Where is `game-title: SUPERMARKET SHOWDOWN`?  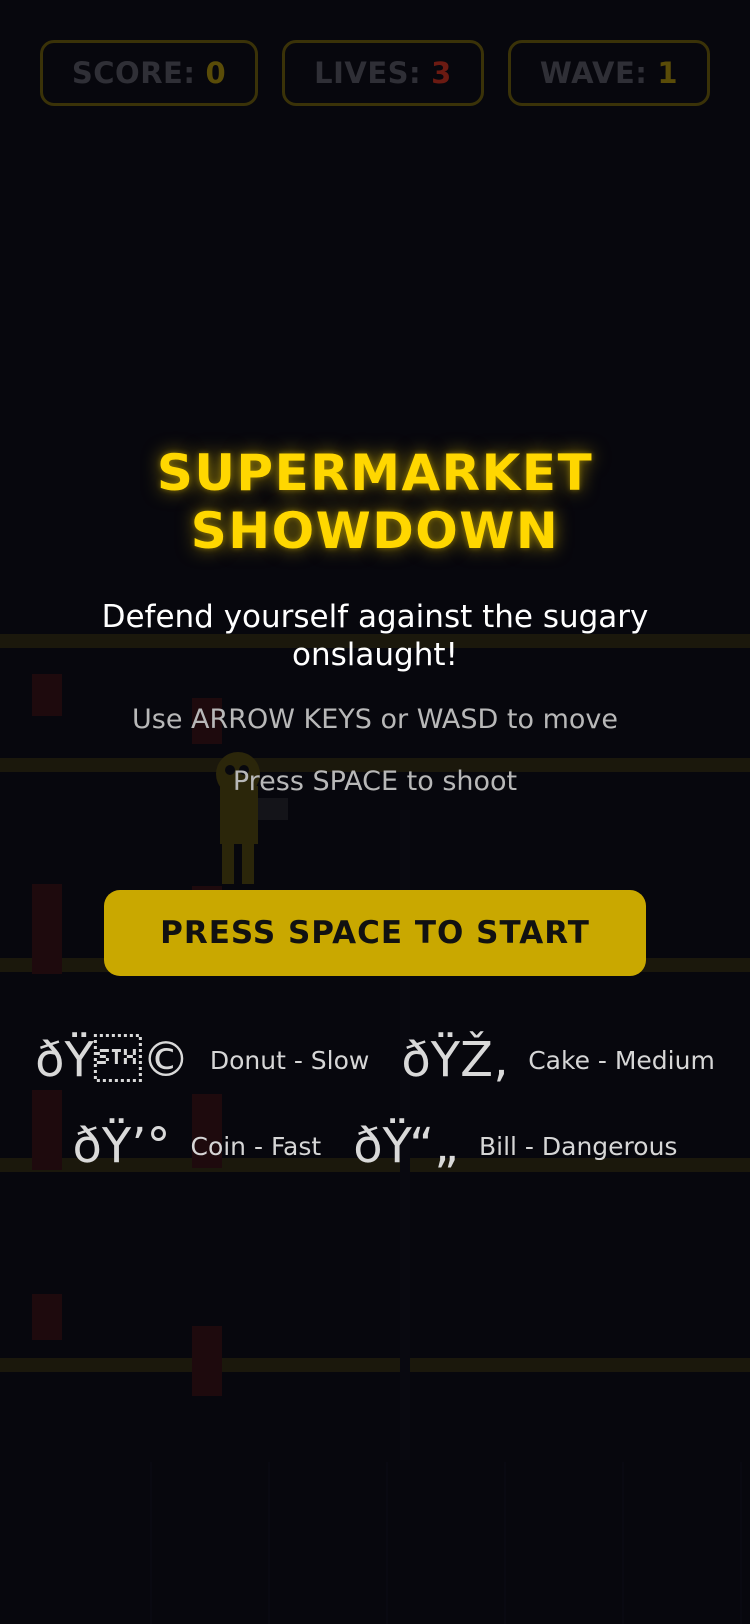 game-title: SUPERMARKET SHOWDOWN is located at coordinates (375, 502).